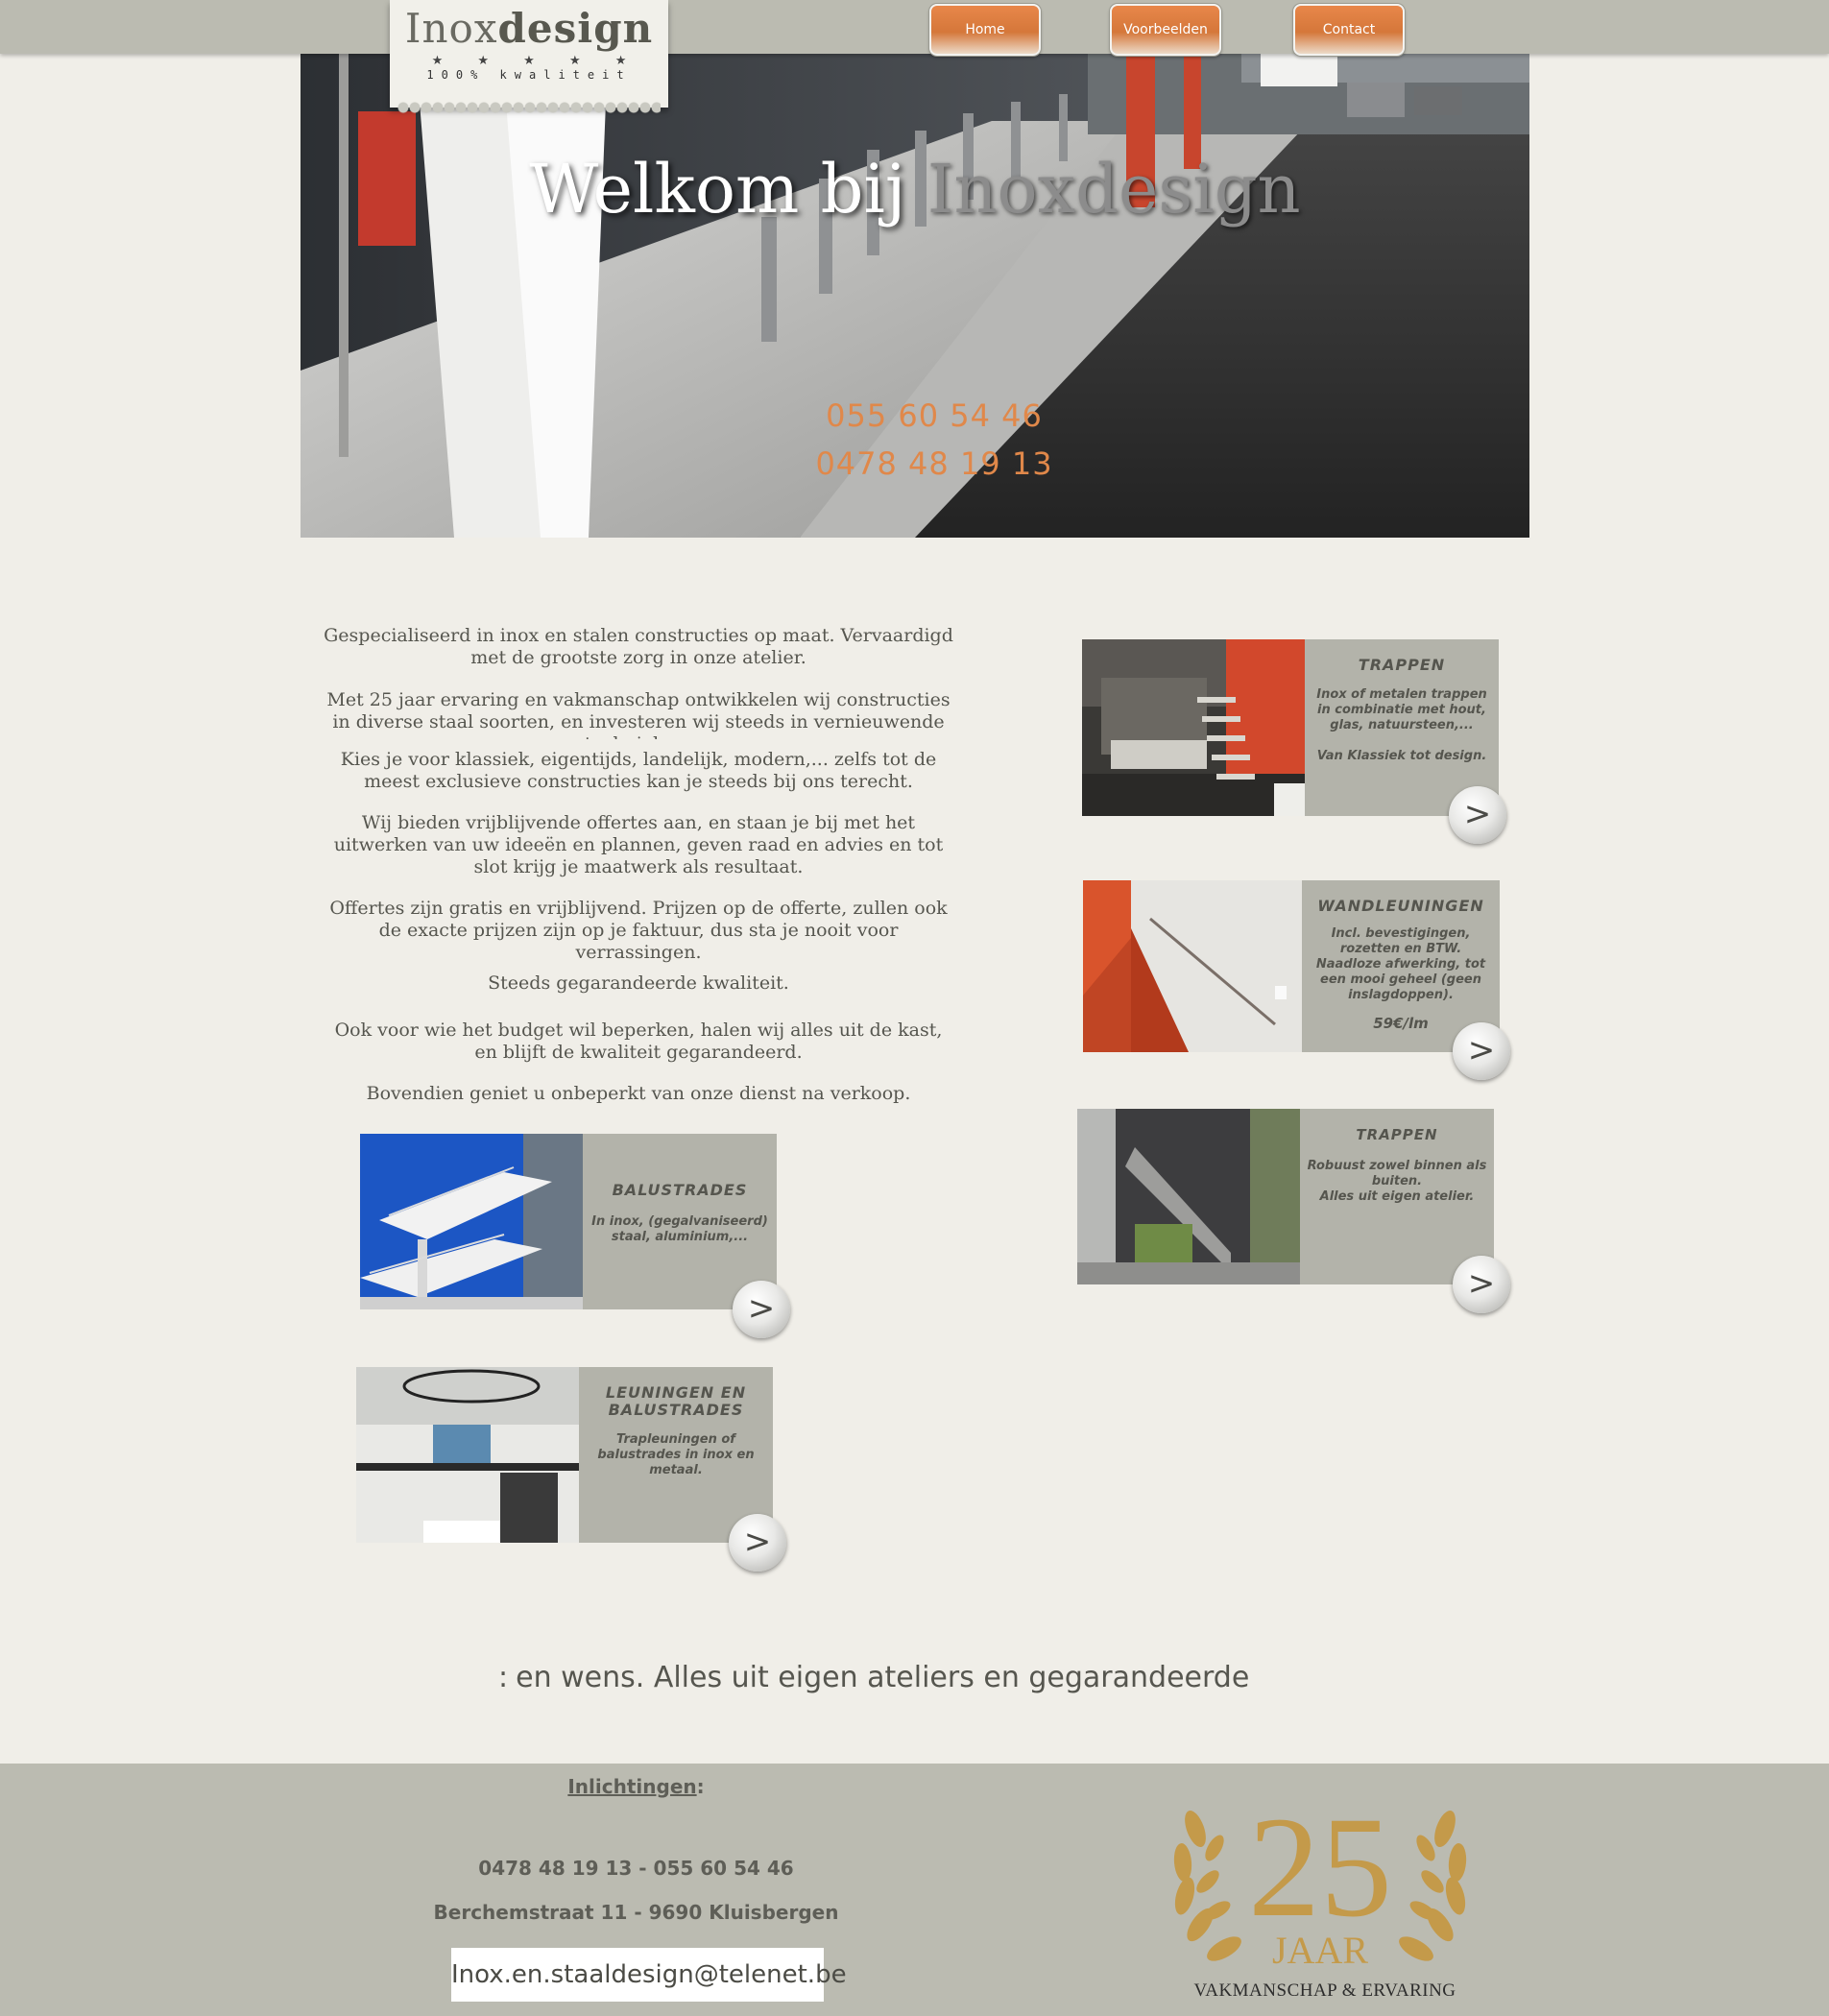 The width and height of the screenshot is (1829, 2016). Describe the element at coordinates (1481, 1051) in the screenshot. I see `card-wandleuningen-arrow-button: >` at that location.